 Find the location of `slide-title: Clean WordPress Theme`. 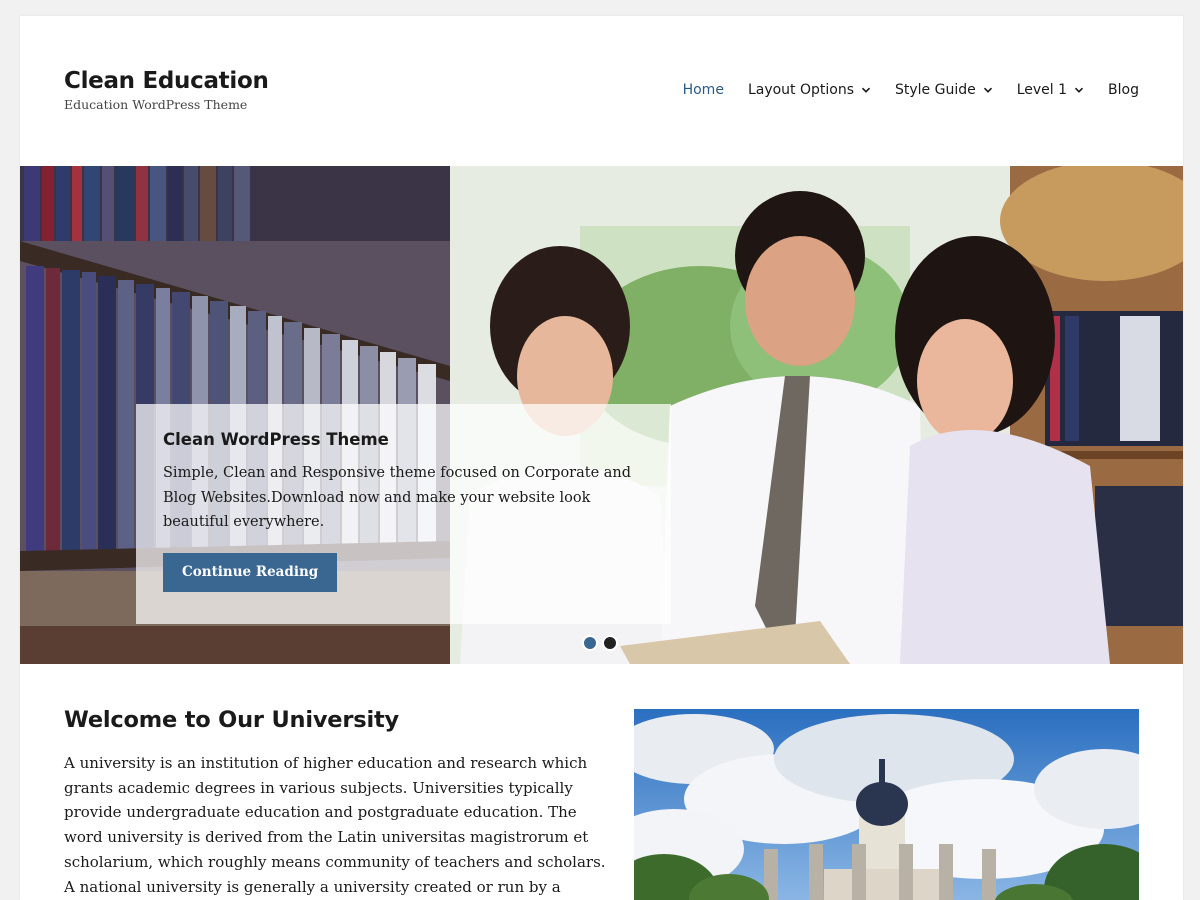

slide-title: Clean WordPress Theme is located at coordinates (403, 439).